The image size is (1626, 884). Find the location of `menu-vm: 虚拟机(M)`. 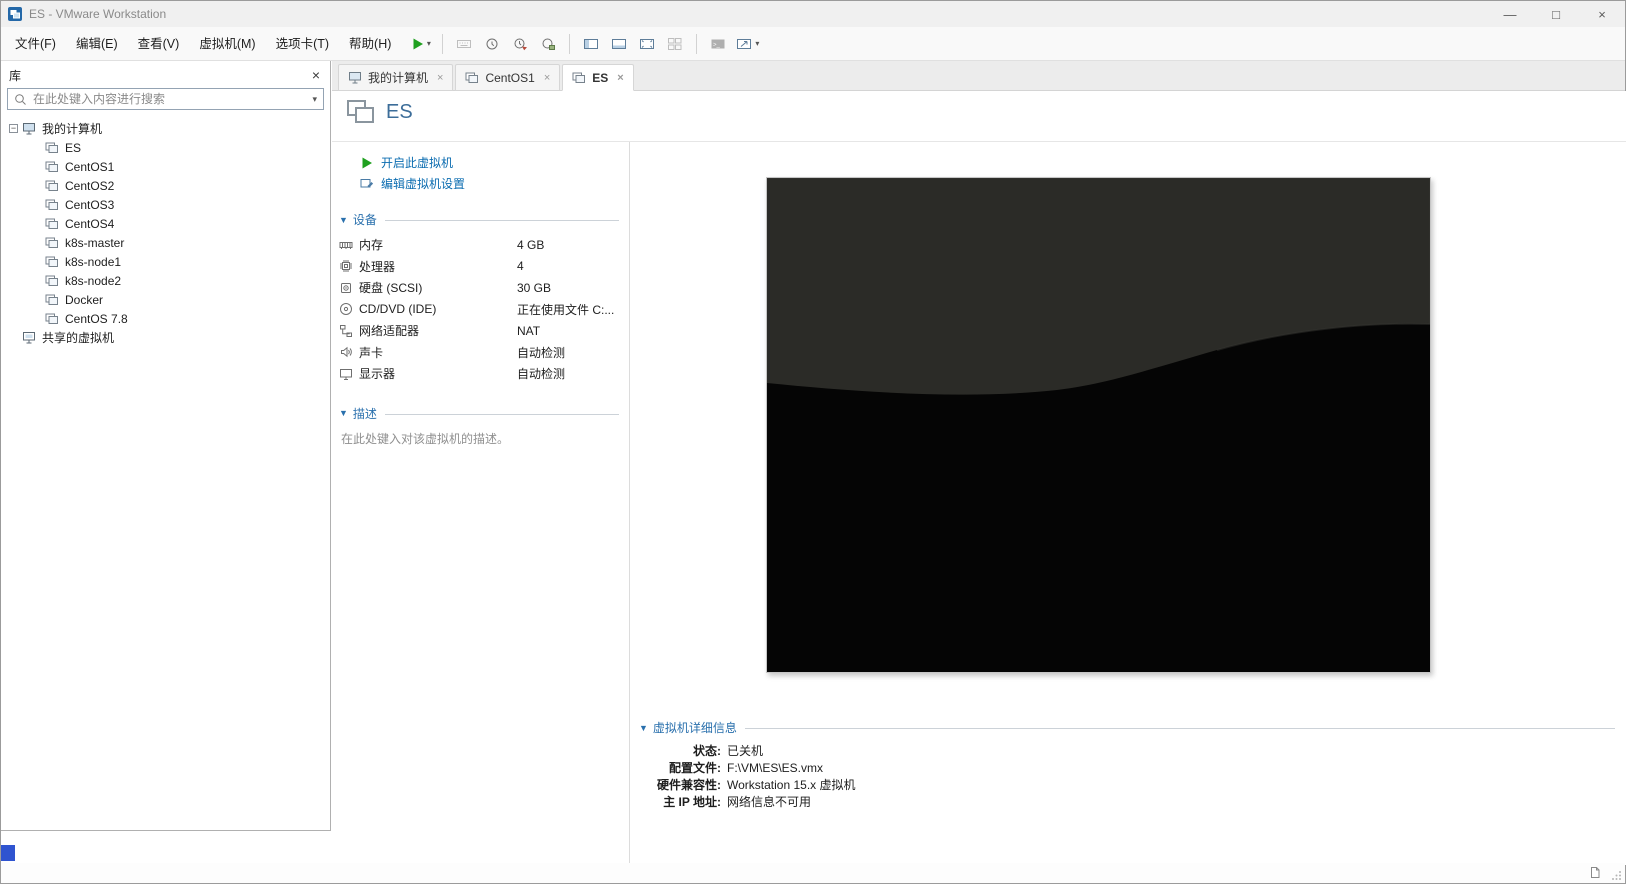

menu-vm: 虚拟机(M) is located at coordinates (227, 44).